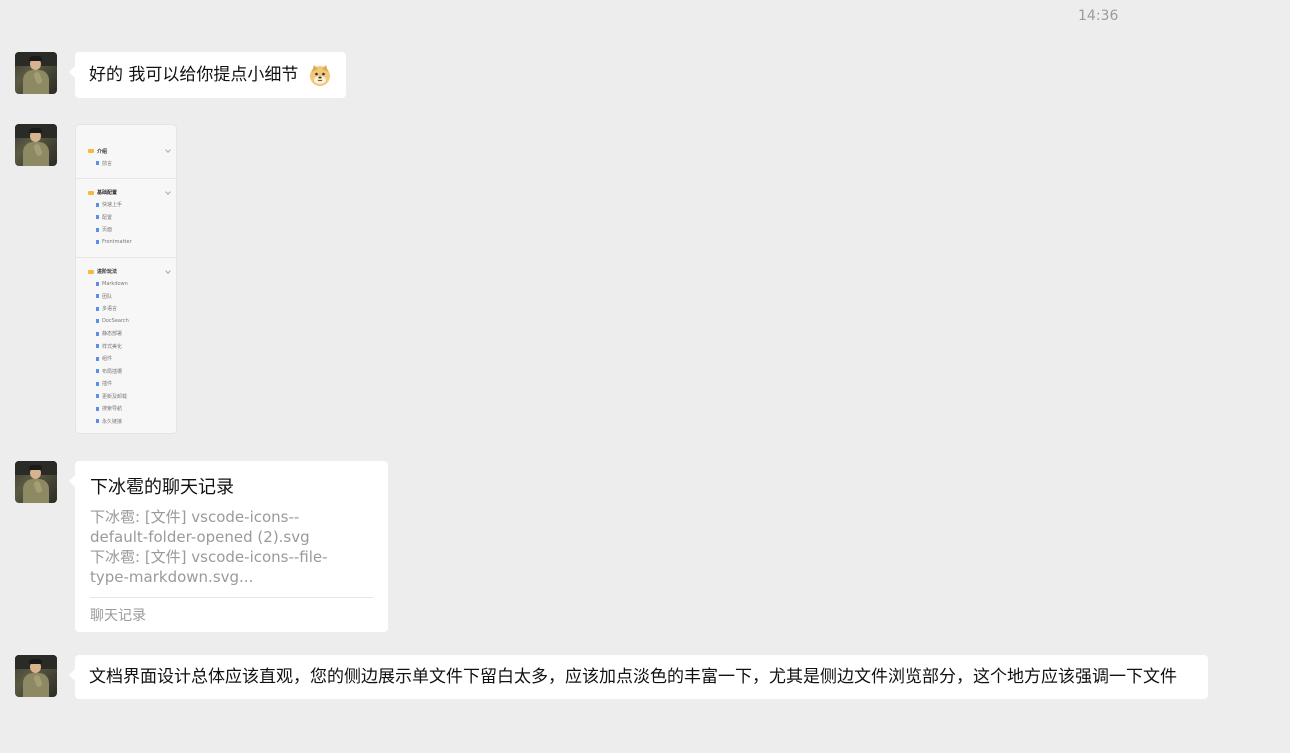 This screenshot has height=753, width=1290. What do you see at coordinates (130, 309) in the screenshot?
I see `thumbnail-item: 多语言` at bounding box center [130, 309].